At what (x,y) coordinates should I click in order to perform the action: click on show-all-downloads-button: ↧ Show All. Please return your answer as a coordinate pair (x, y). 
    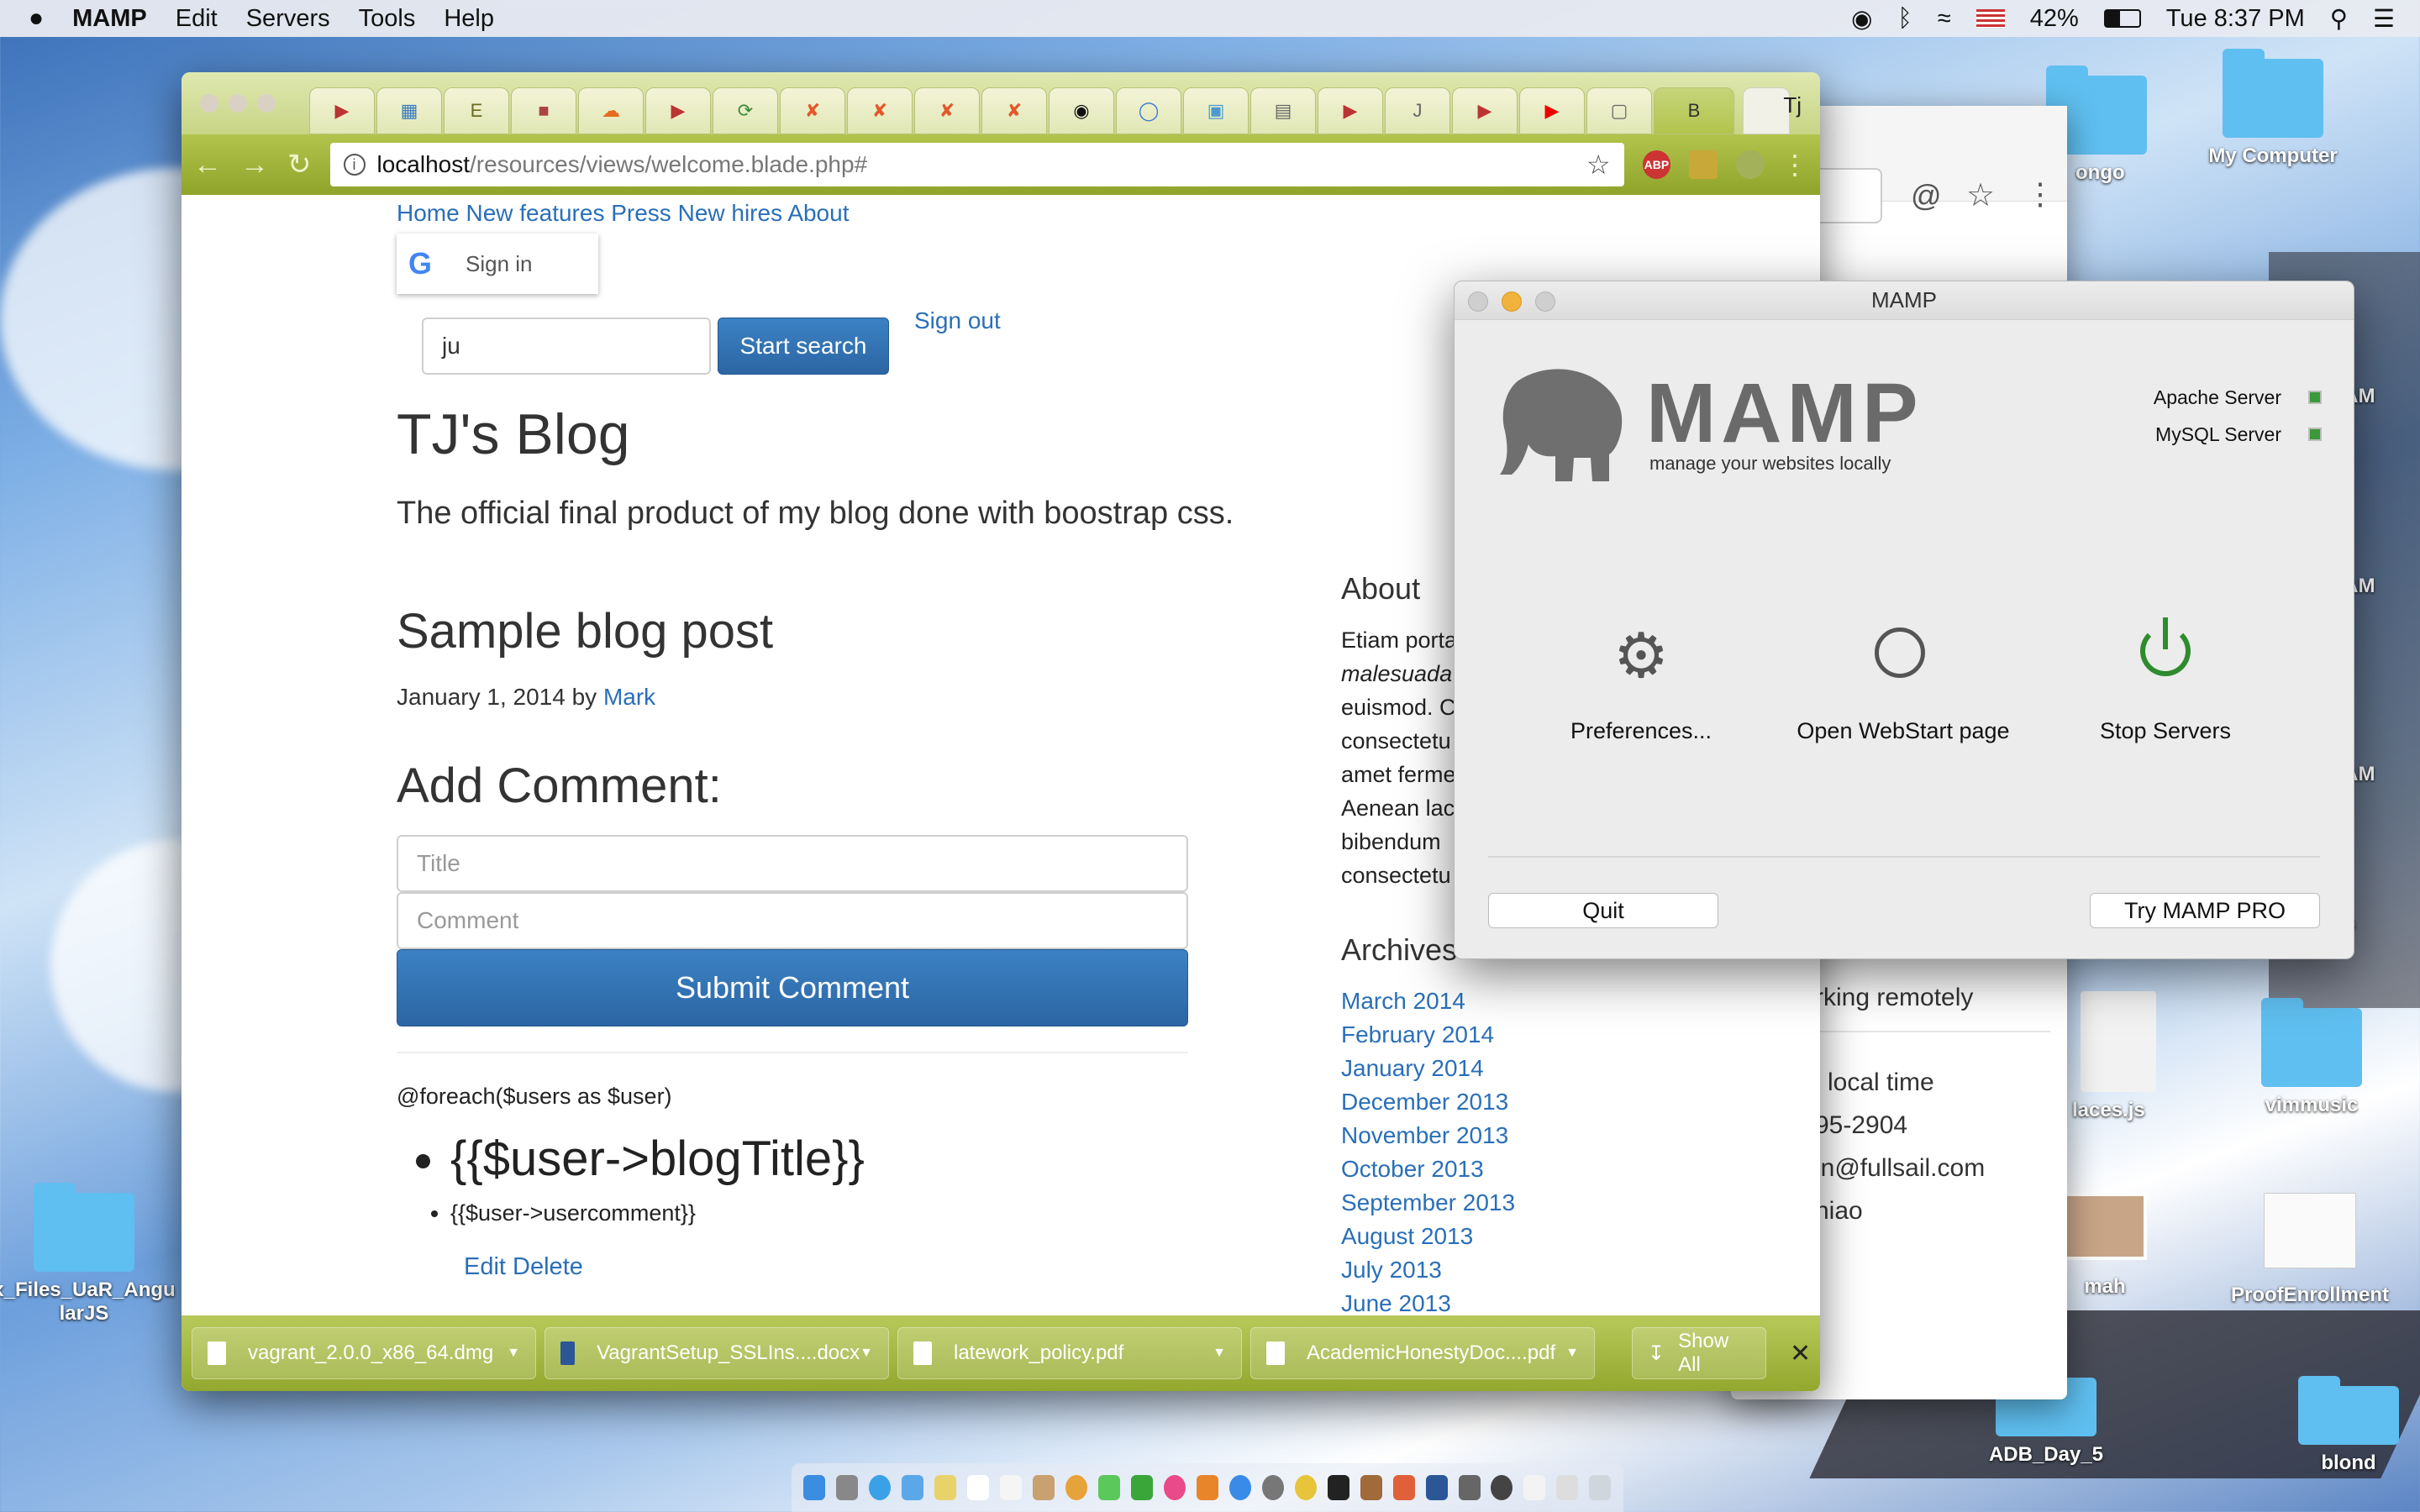
    Looking at the image, I should click on (1699, 1353).